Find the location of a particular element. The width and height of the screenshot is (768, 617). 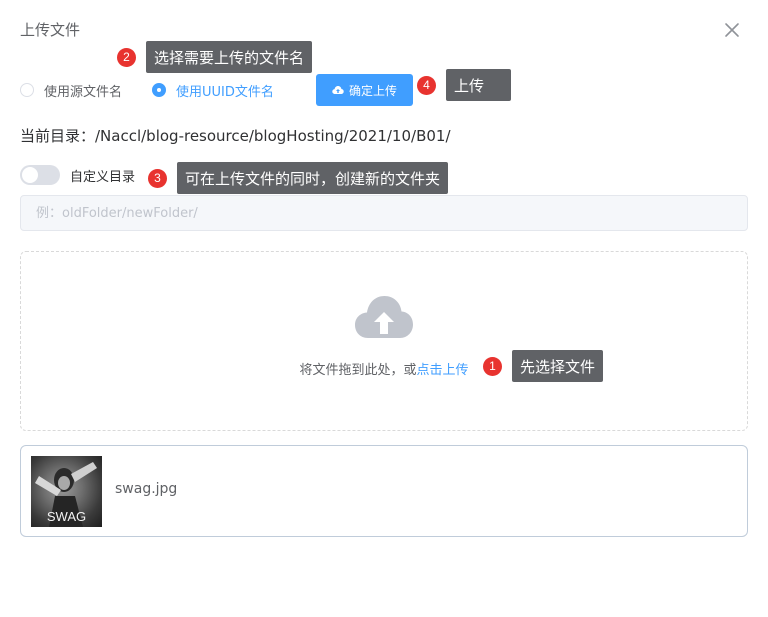

close-icon is located at coordinates (732, 30).